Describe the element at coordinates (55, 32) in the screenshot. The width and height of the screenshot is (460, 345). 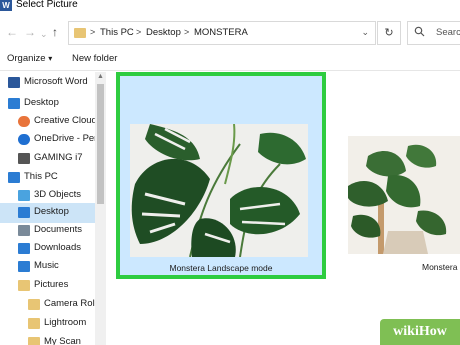
I see `up-arrow-icon: ↑` at that location.